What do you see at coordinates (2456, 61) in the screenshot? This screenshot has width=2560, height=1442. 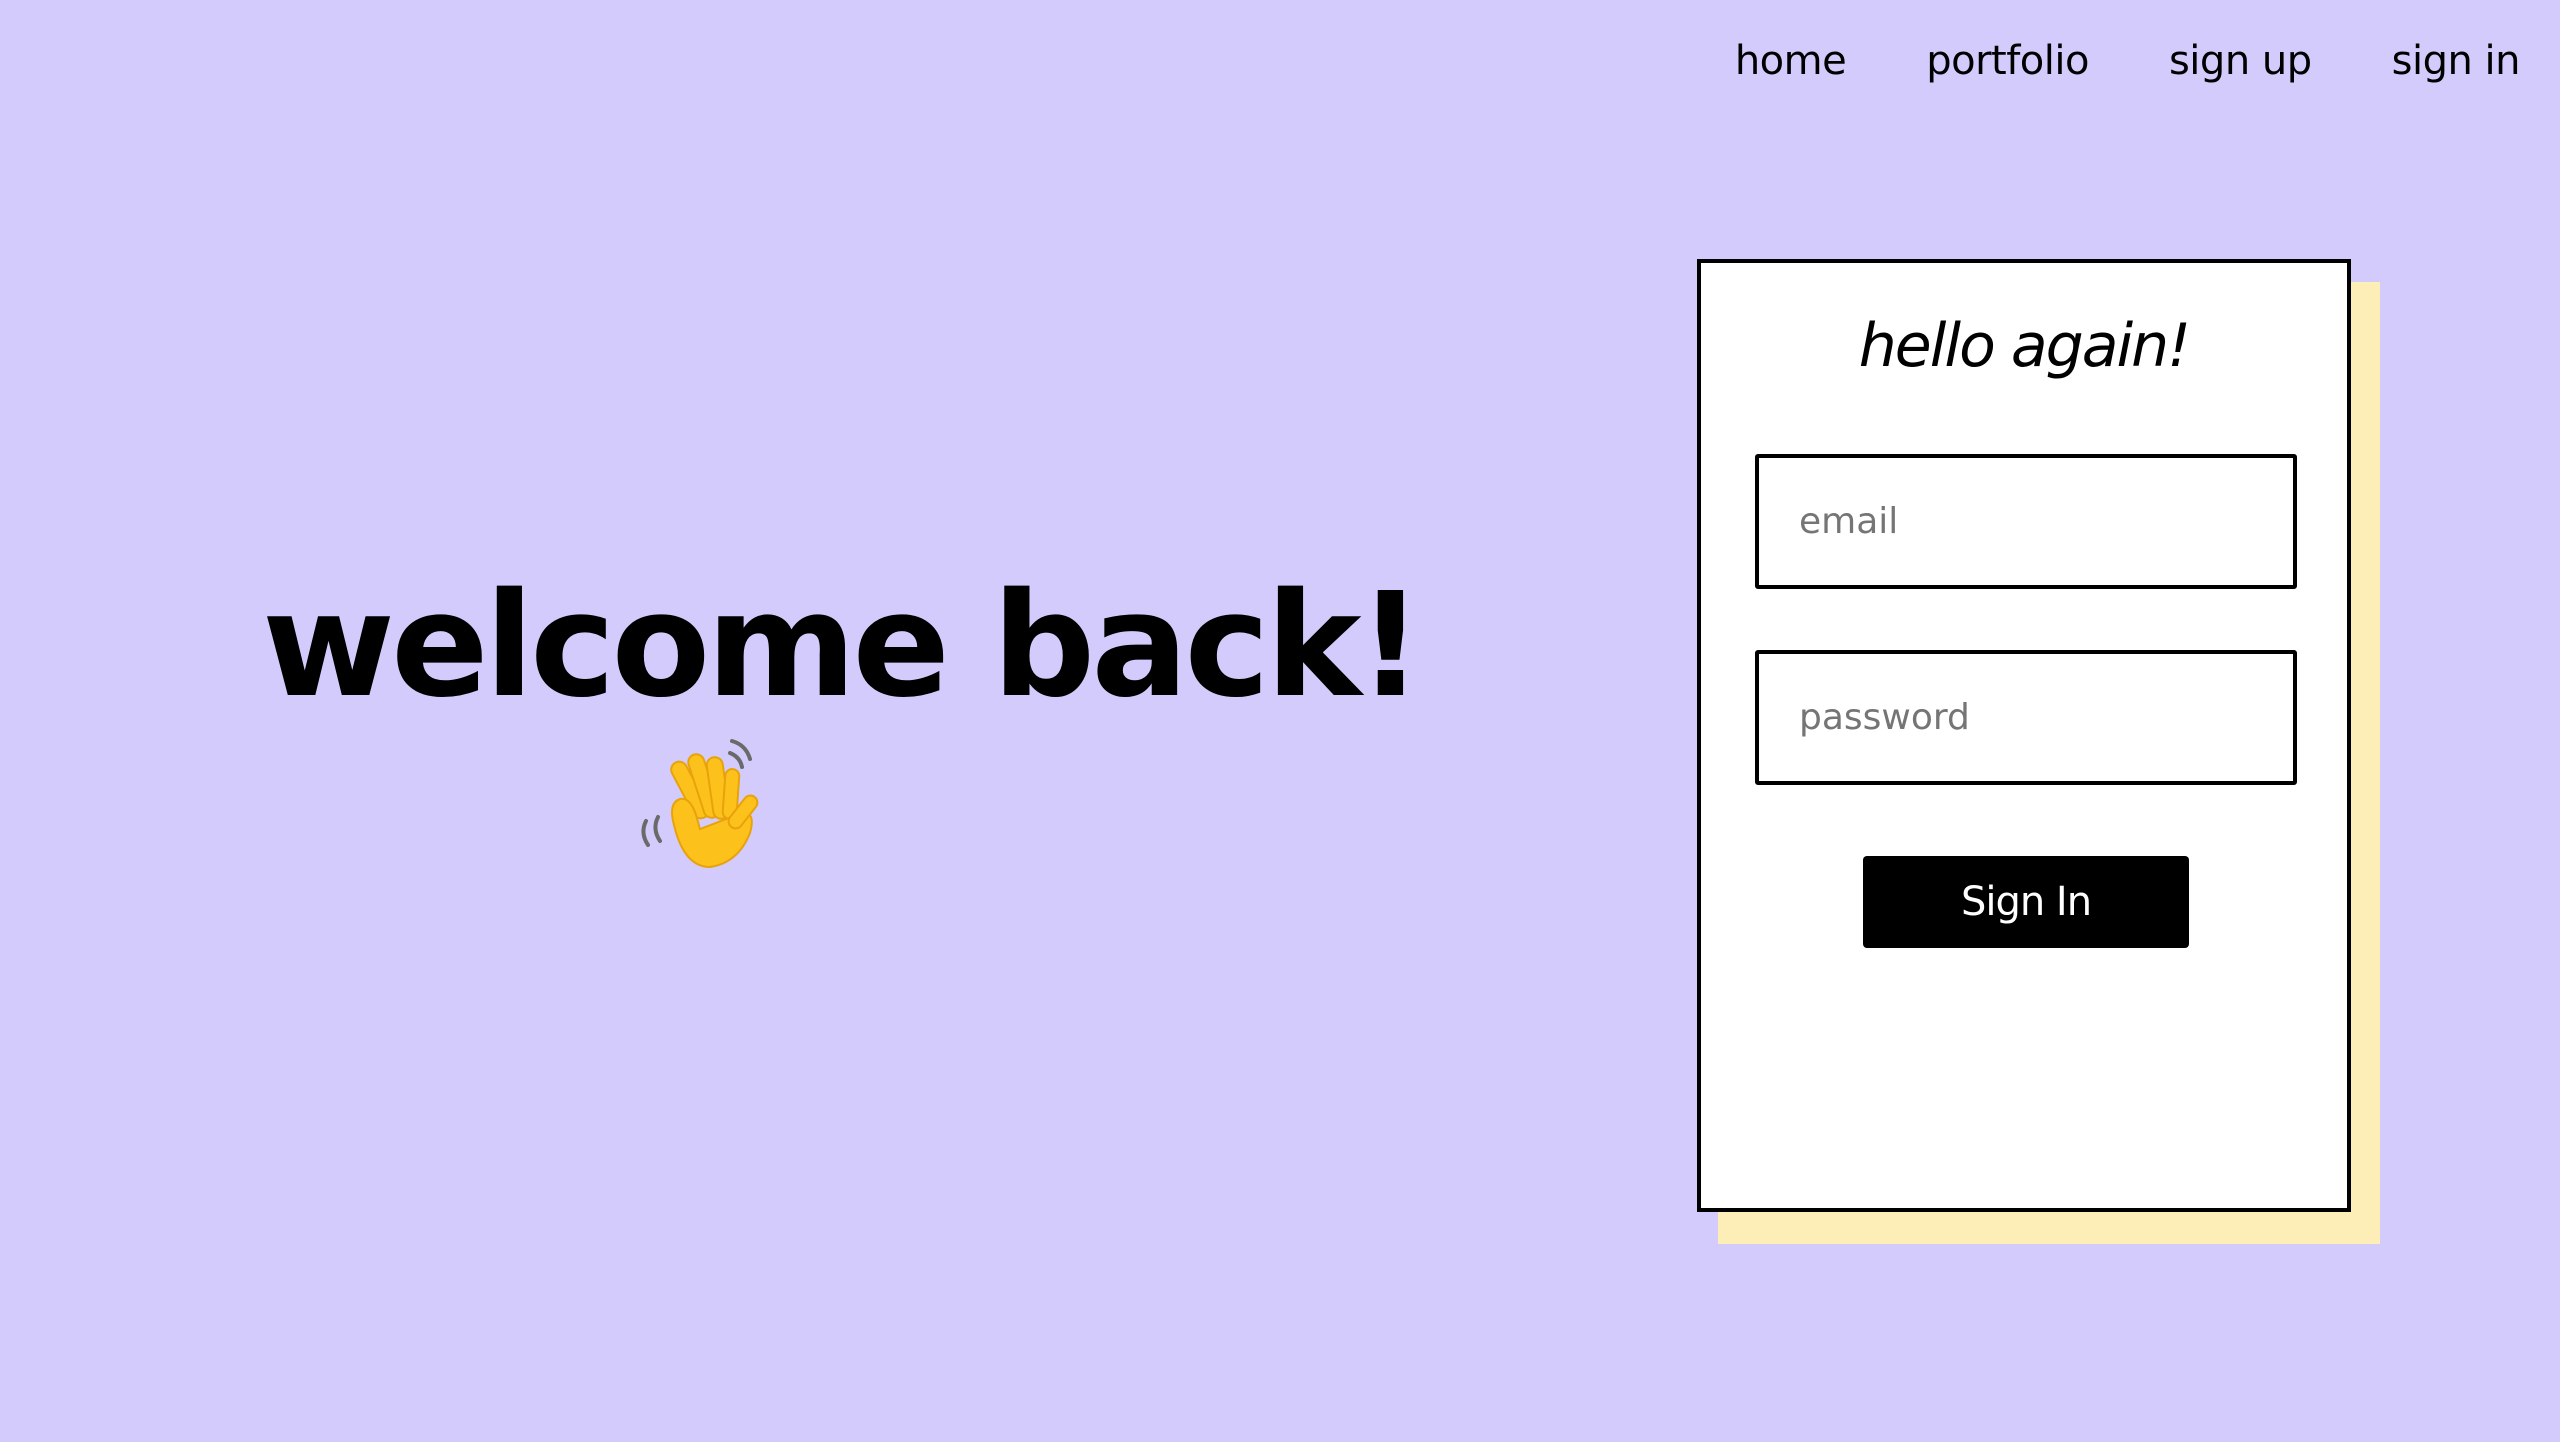 I see `nav-sign-in-link: sign in` at bounding box center [2456, 61].